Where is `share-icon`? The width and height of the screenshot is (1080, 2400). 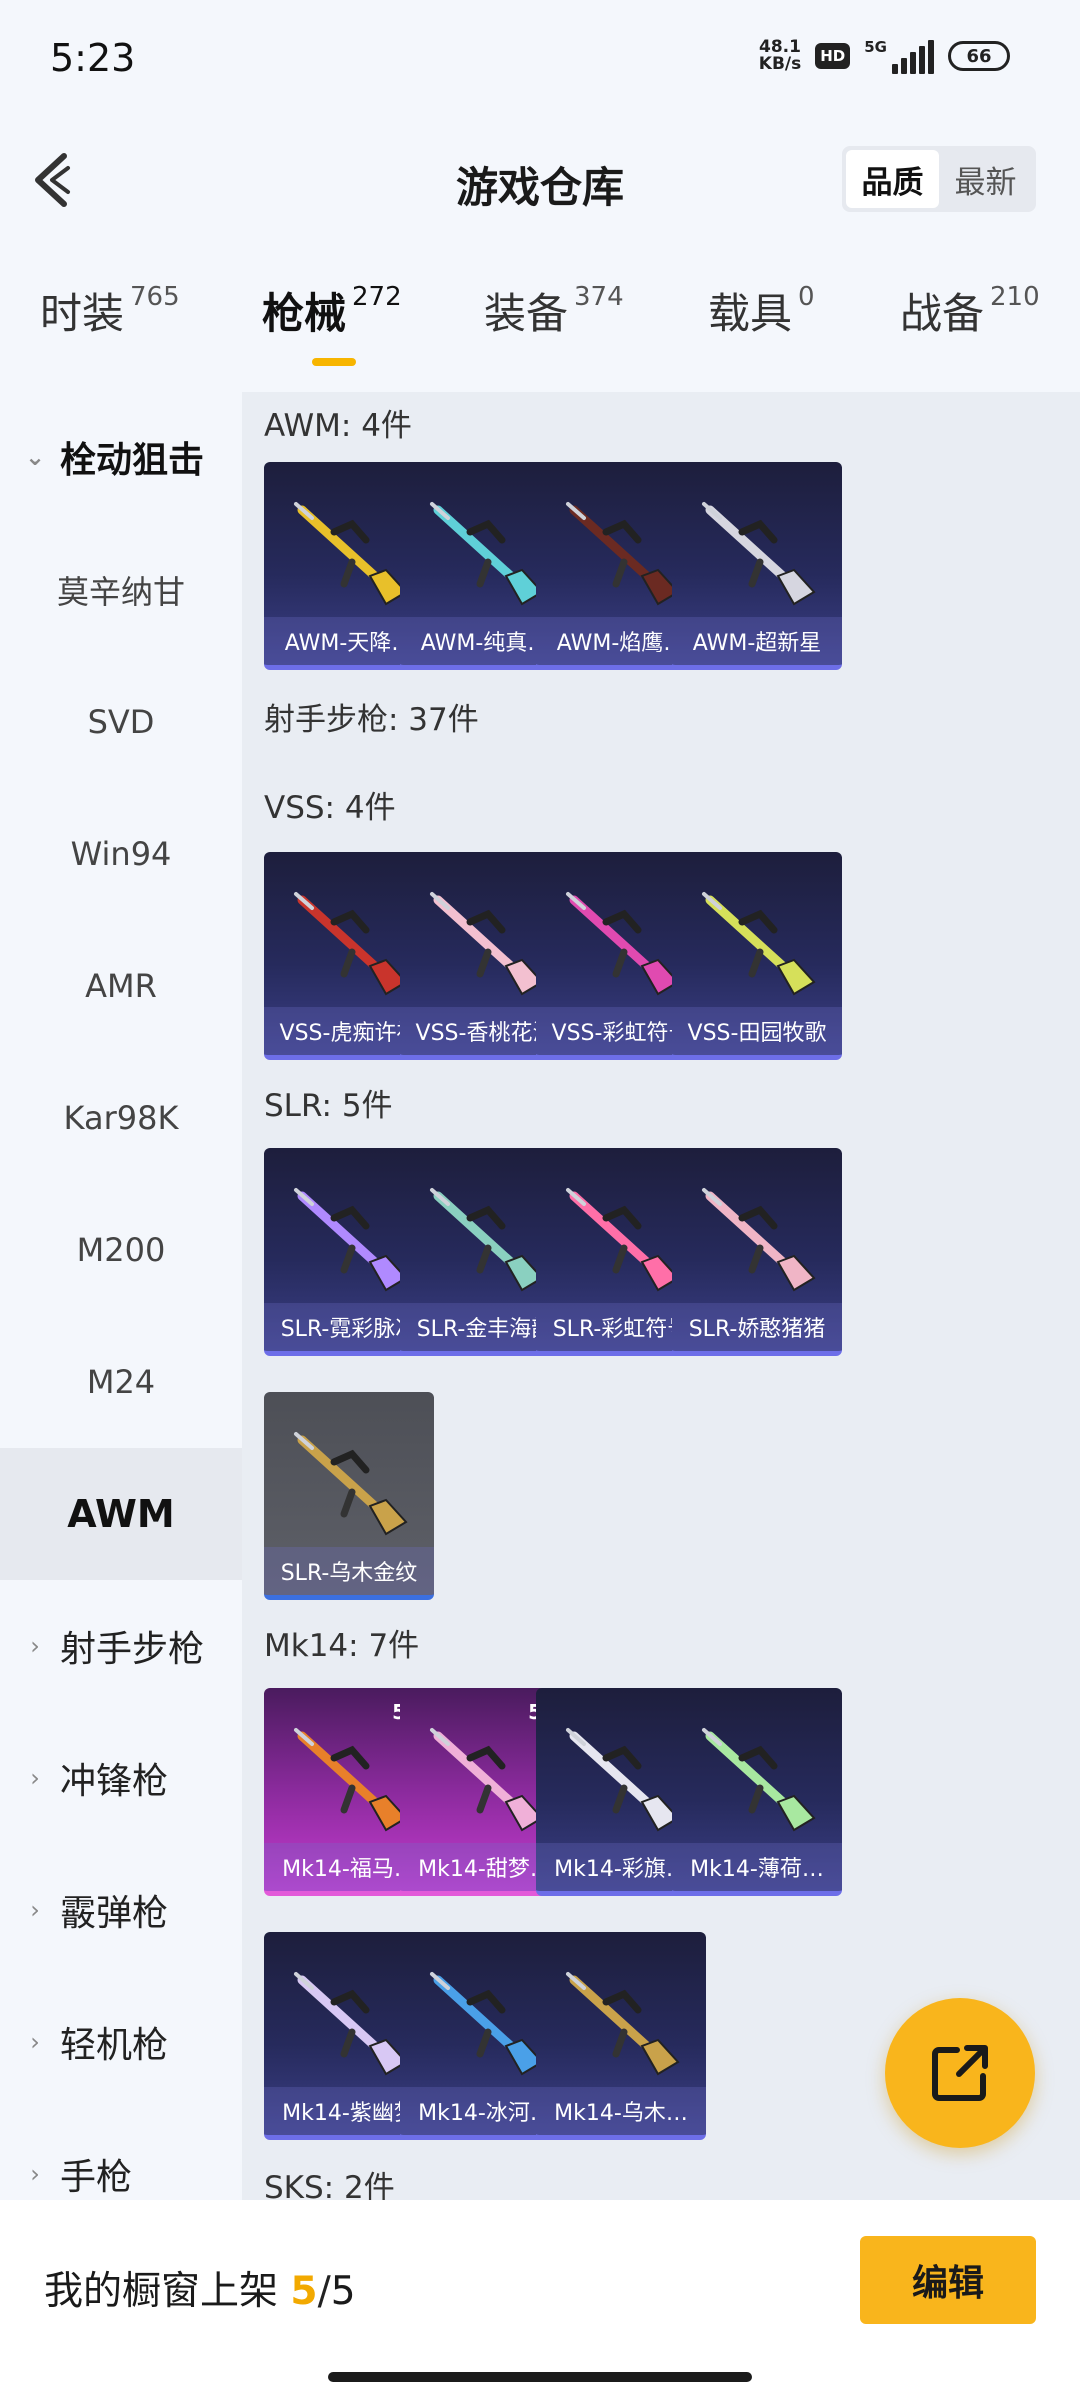 share-icon is located at coordinates (960, 2073).